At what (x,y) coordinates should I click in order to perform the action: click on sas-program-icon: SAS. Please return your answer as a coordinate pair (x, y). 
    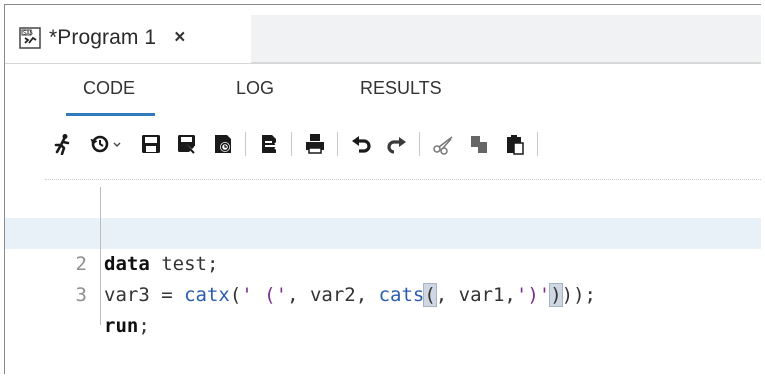
    Looking at the image, I should click on (30, 38).